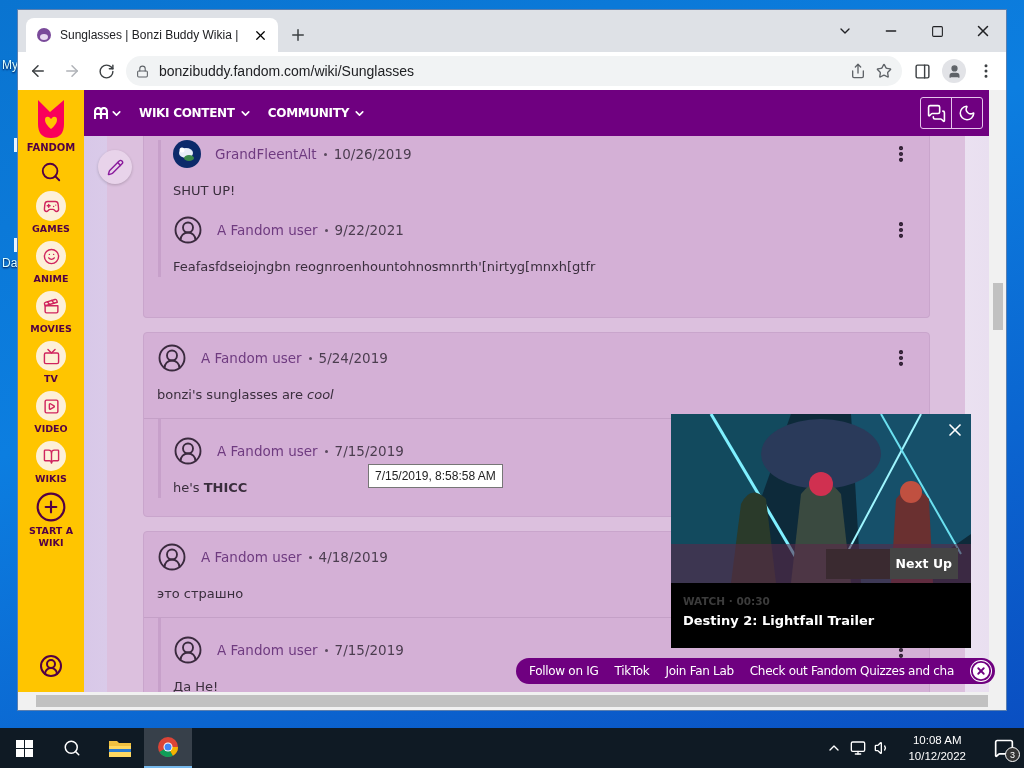 This screenshot has height=768, width=1024. I want to click on fandom-brand: FANDOM, so click(51, 147).